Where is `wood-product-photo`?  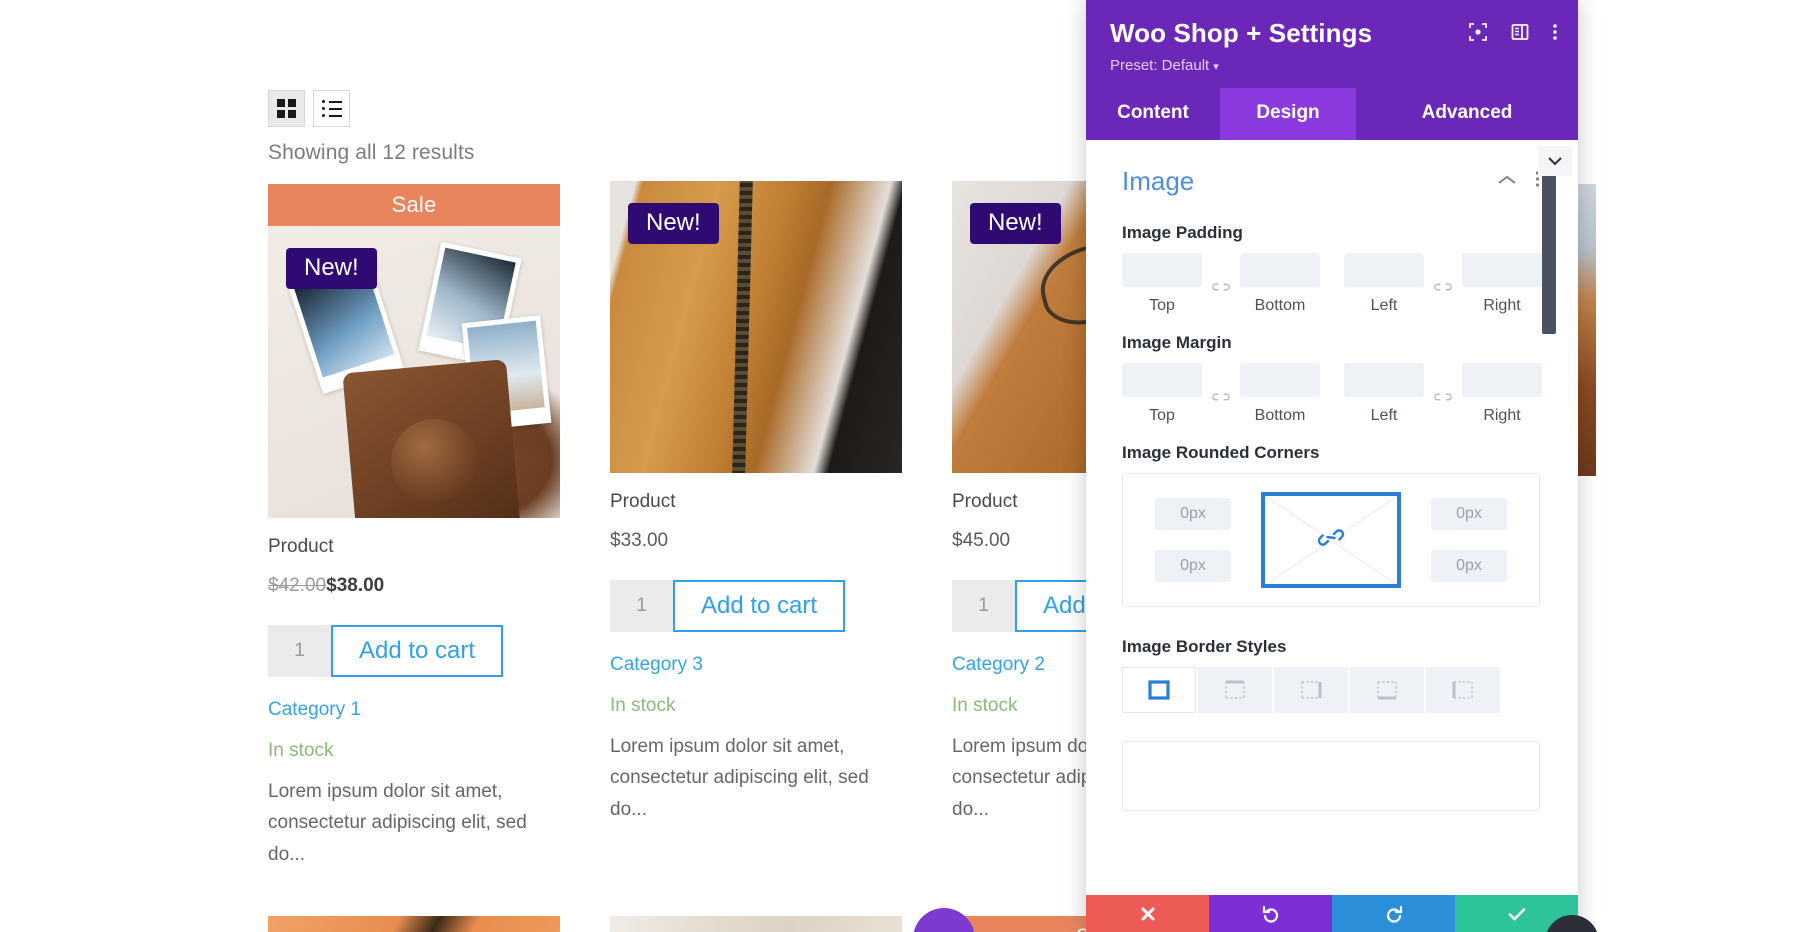
wood-product-photo is located at coordinates (756, 924).